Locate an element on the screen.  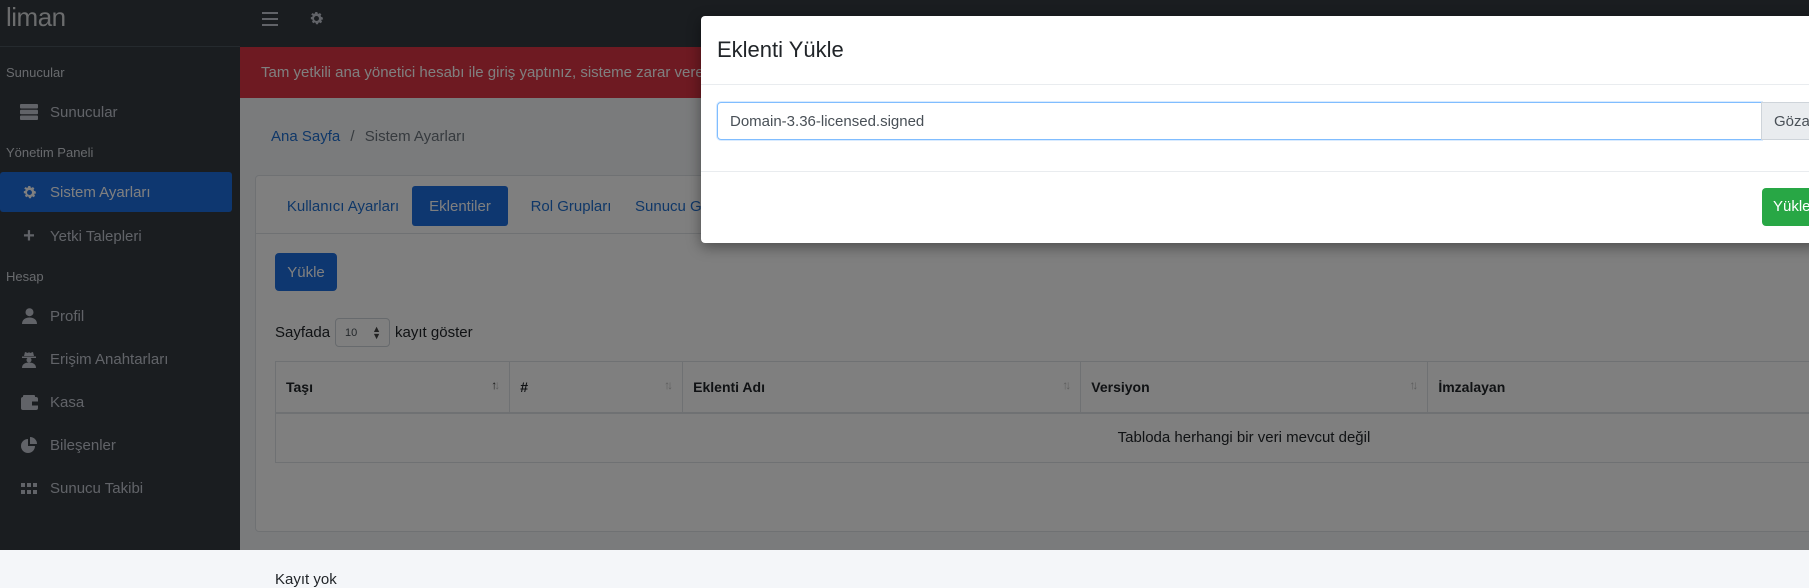
modal-title: Eklenti Yükle is located at coordinates (780, 50).